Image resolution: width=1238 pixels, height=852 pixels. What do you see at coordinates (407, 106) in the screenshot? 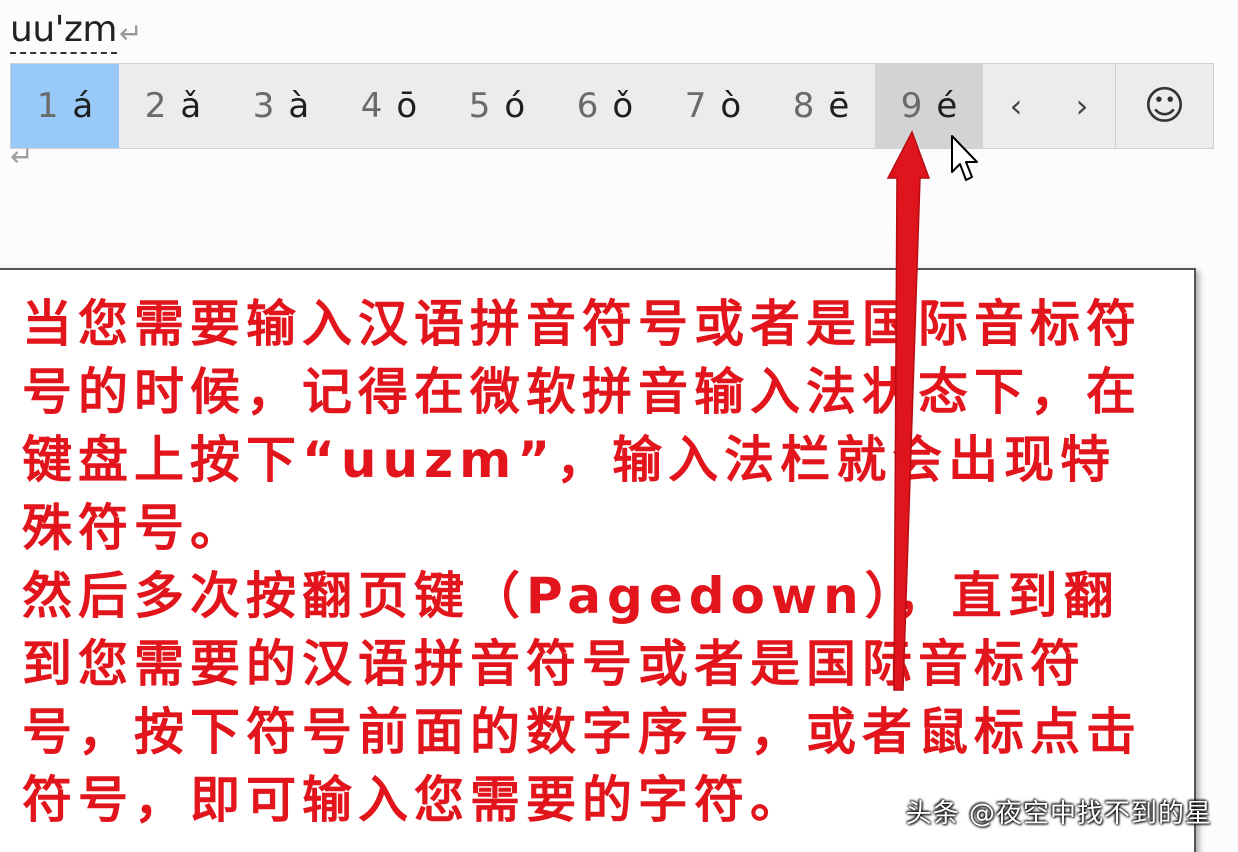
I see `candidate-char: ō` at bounding box center [407, 106].